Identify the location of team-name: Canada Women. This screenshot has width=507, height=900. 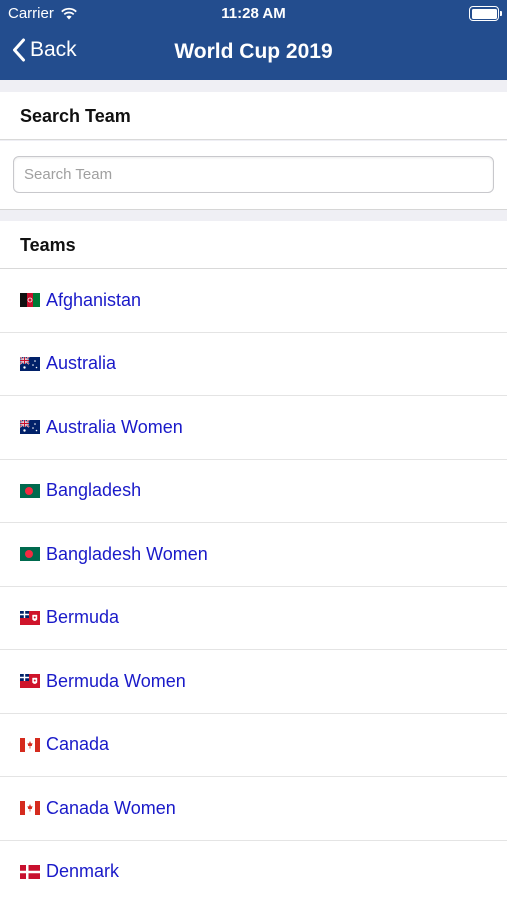
(111, 807).